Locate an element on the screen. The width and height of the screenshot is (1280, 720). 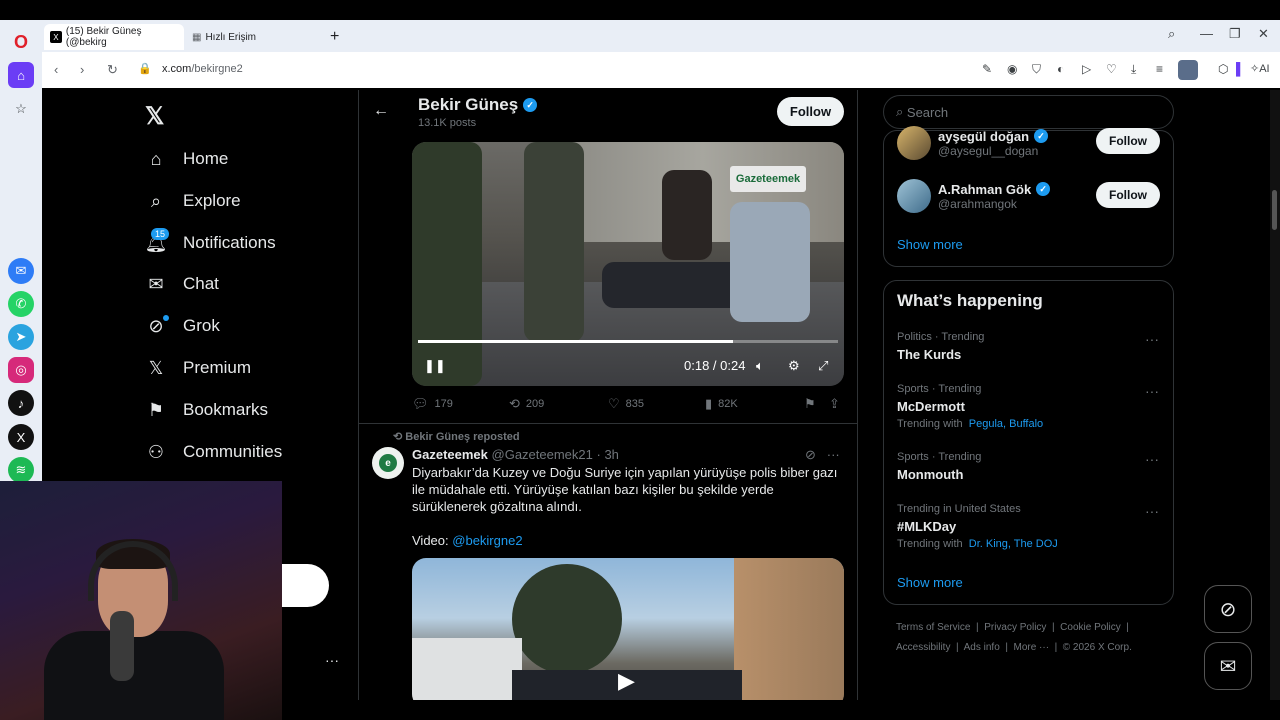
play-icon: ▶ is located at coordinates (626, 681).